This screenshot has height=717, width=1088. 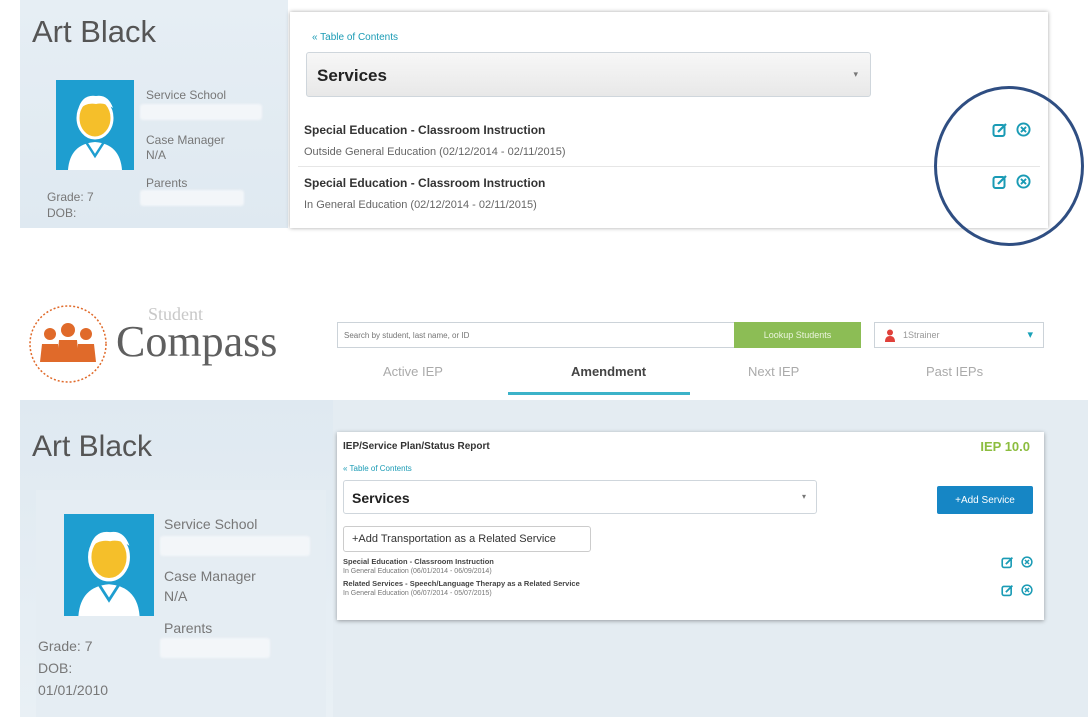 What do you see at coordinates (608, 371) in the screenshot?
I see `tab-amendment: Amendment` at bounding box center [608, 371].